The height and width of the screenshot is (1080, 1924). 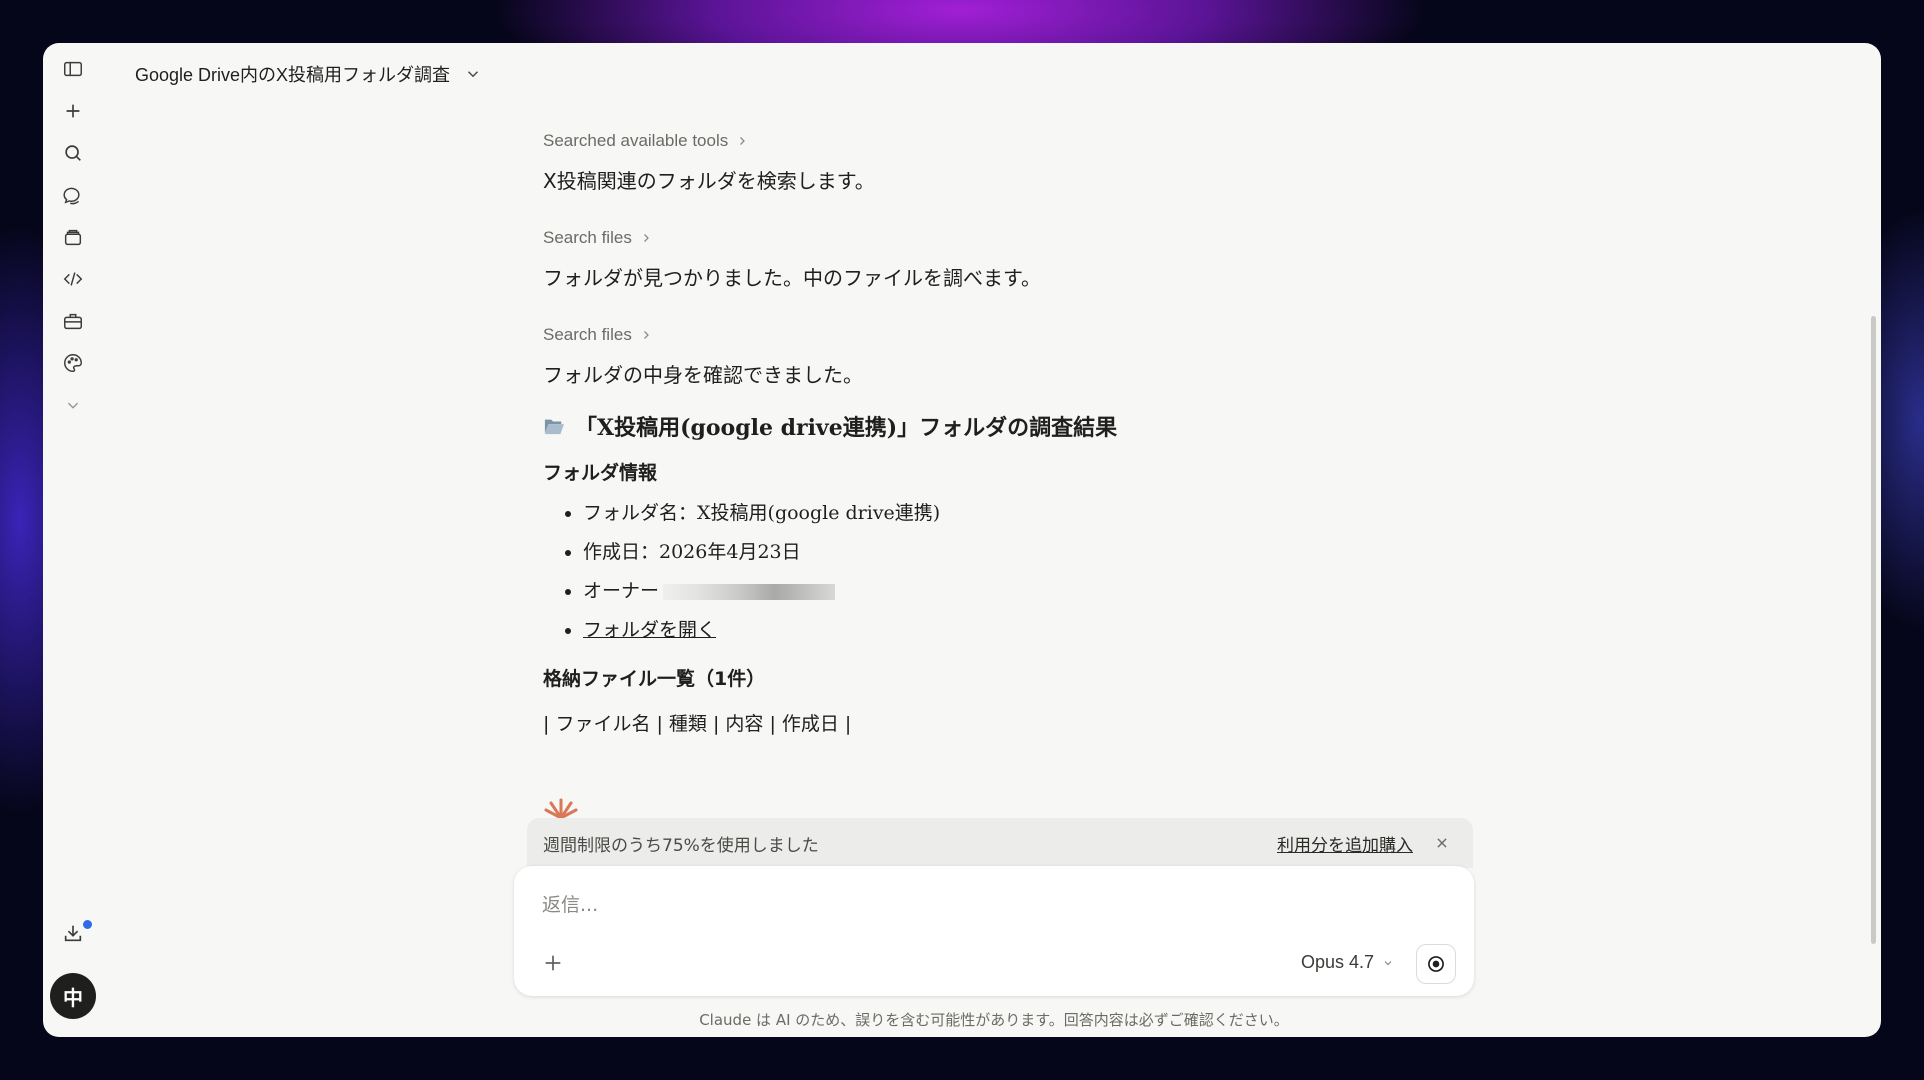 What do you see at coordinates (943, 552) in the screenshot?
I see `list-item: 作成日：2026年4月23日` at bounding box center [943, 552].